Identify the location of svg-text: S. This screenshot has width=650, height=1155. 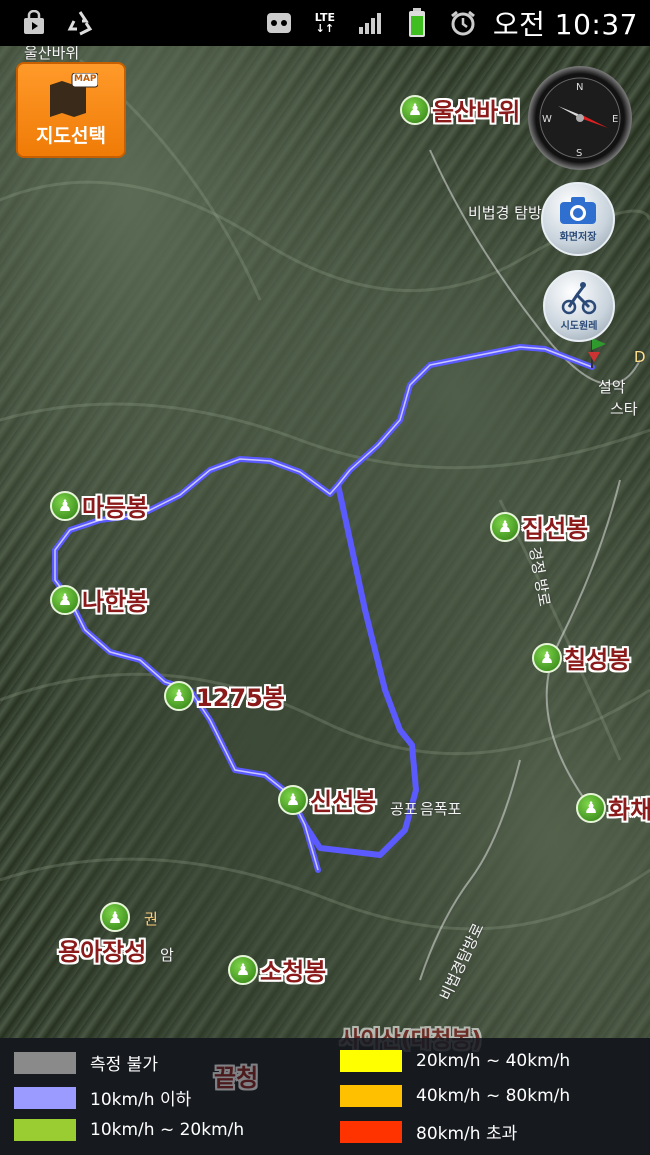
(579, 153).